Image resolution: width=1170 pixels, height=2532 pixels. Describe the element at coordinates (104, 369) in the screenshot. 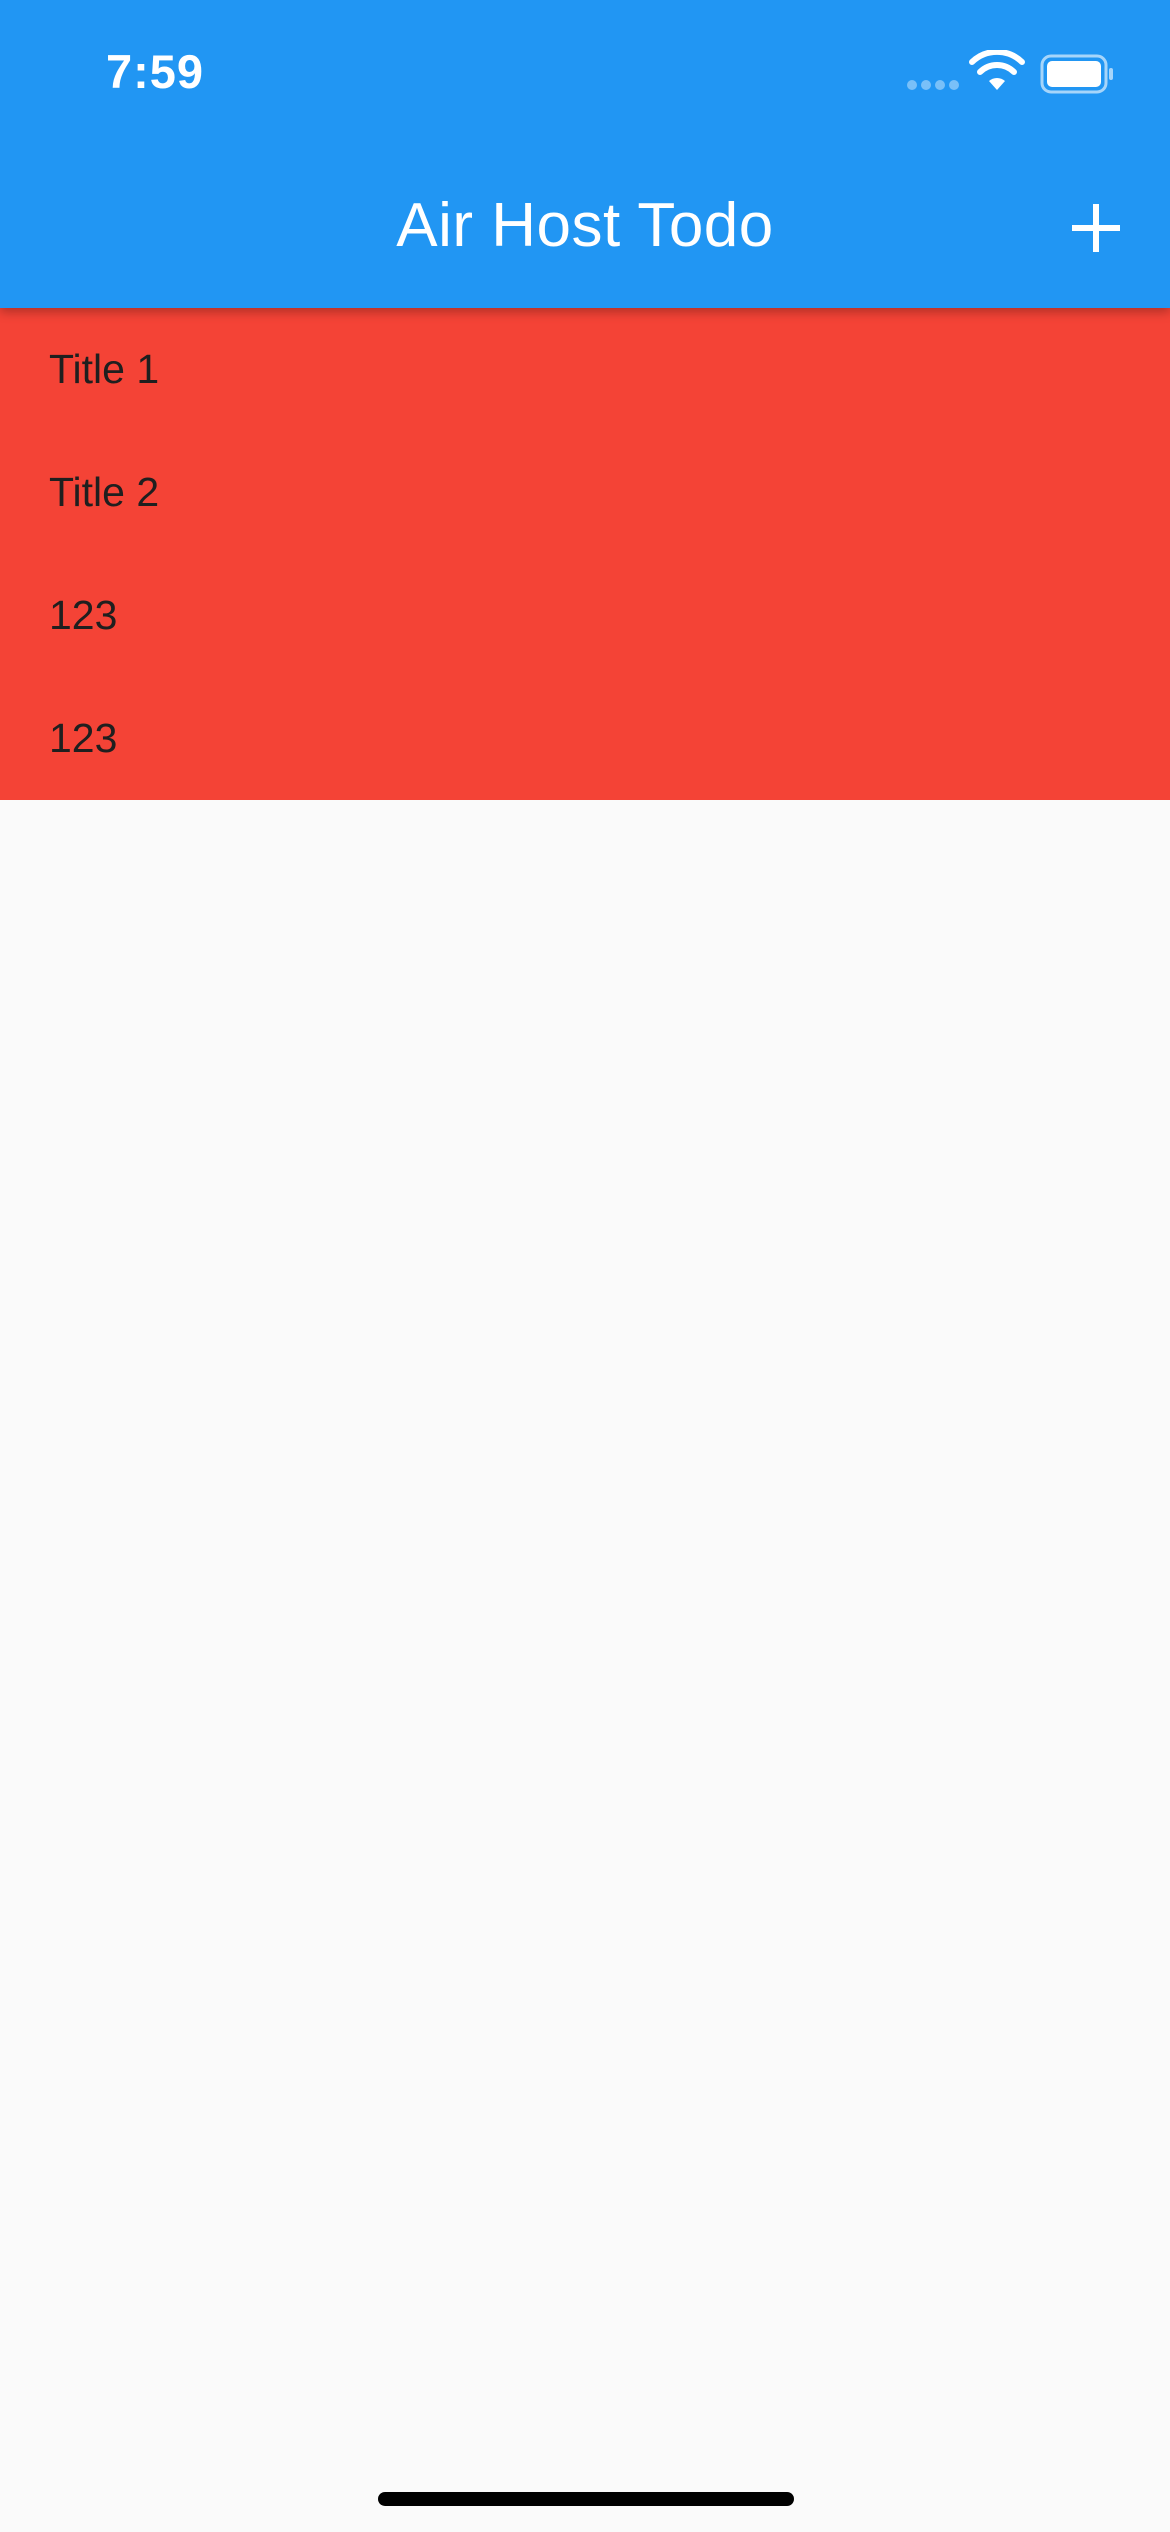

I see `todo-title: Title 1` at that location.